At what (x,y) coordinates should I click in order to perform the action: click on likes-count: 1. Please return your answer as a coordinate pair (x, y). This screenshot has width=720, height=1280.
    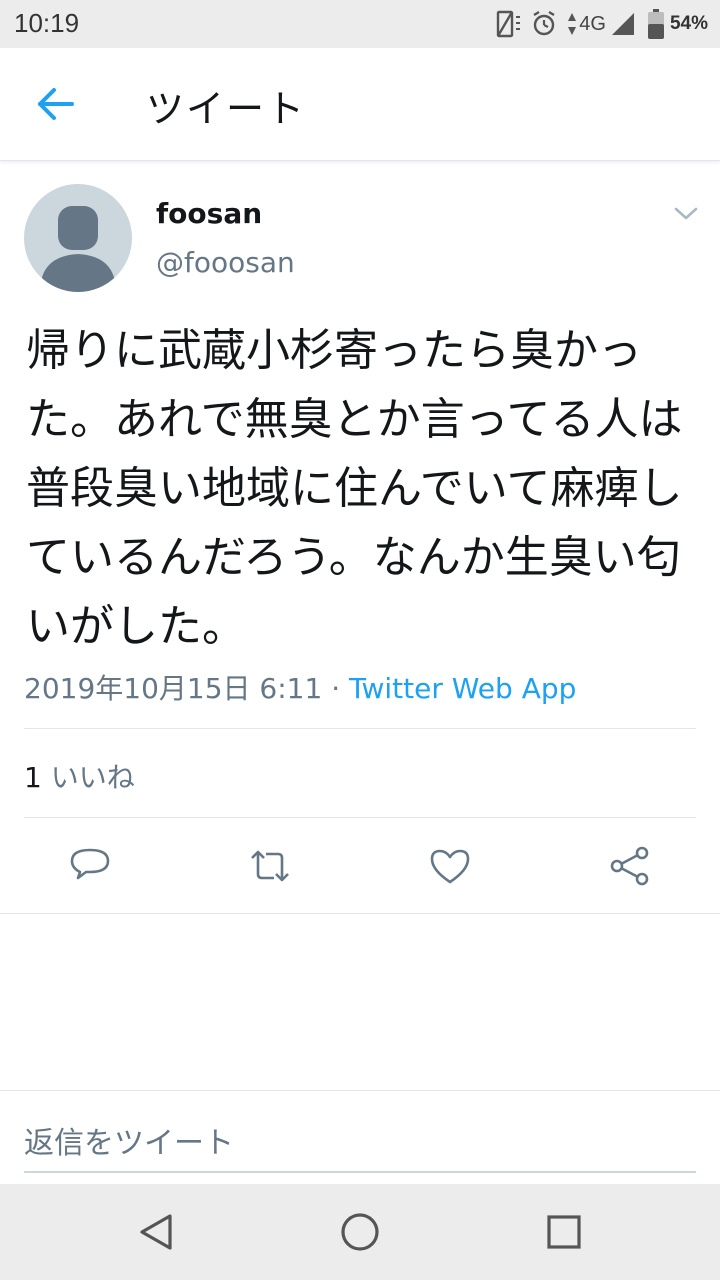
    Looking at the image, I should click on (33, 777).